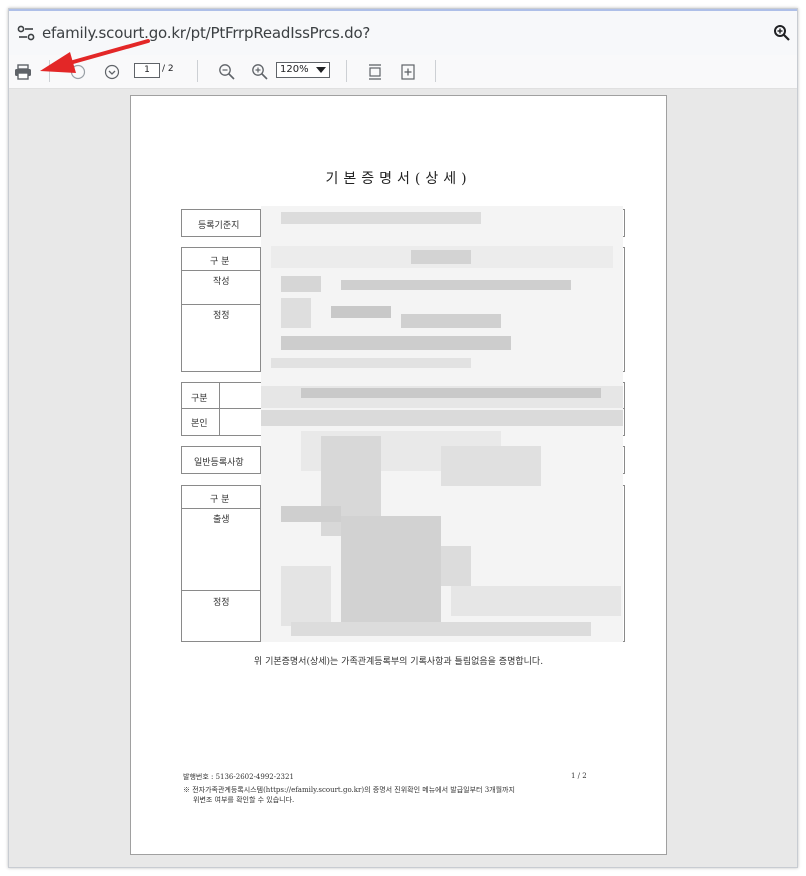 The height and width of the screenshot is (876, 806). What do you see at coordinates (199, 424) in the screenshot?
I see `self-label: 본인` at bounding box center [199, 424].